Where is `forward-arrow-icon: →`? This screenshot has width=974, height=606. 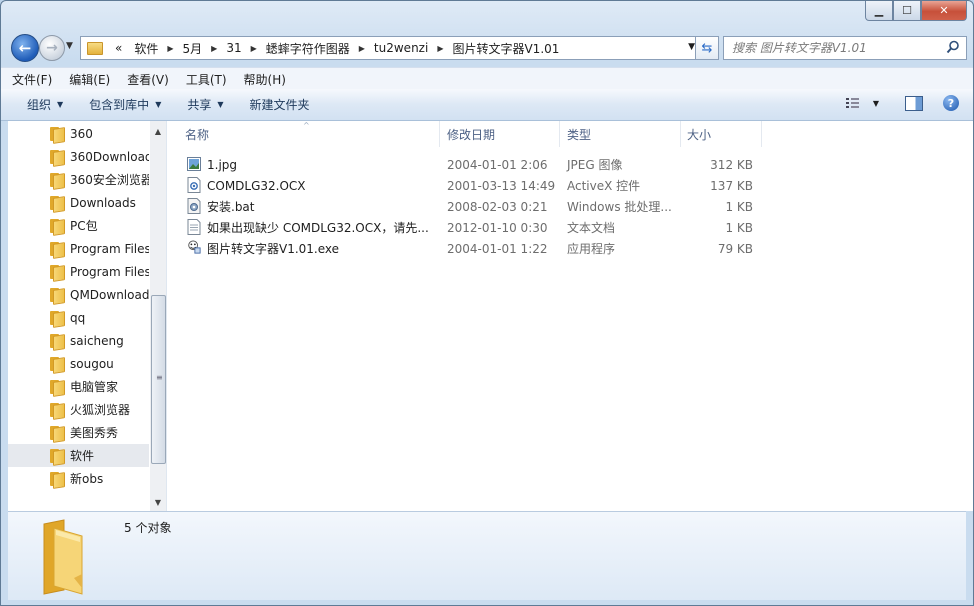
forward-arrow-icon: → is located at coordinates (52, 48).